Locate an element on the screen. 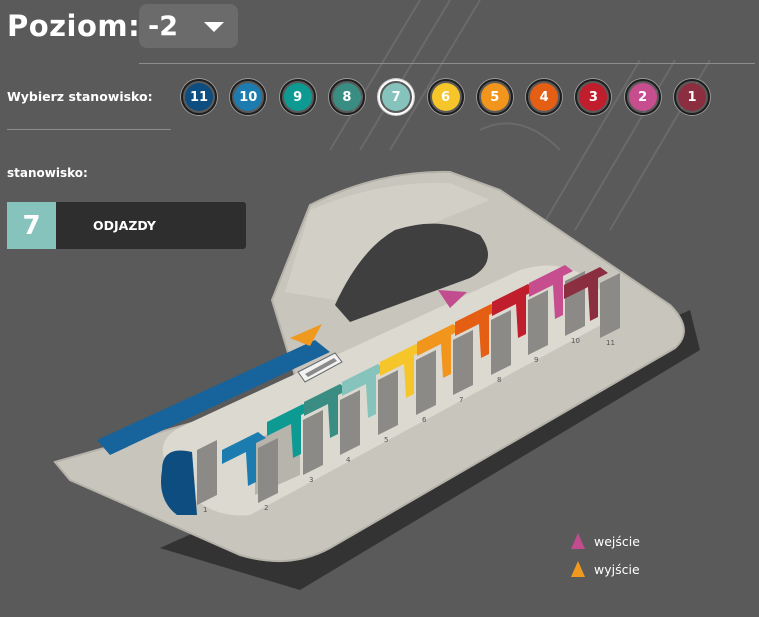 This screenshot has width=759, height=617. legend: wejście wyjście is located at coordinates (605, 555).